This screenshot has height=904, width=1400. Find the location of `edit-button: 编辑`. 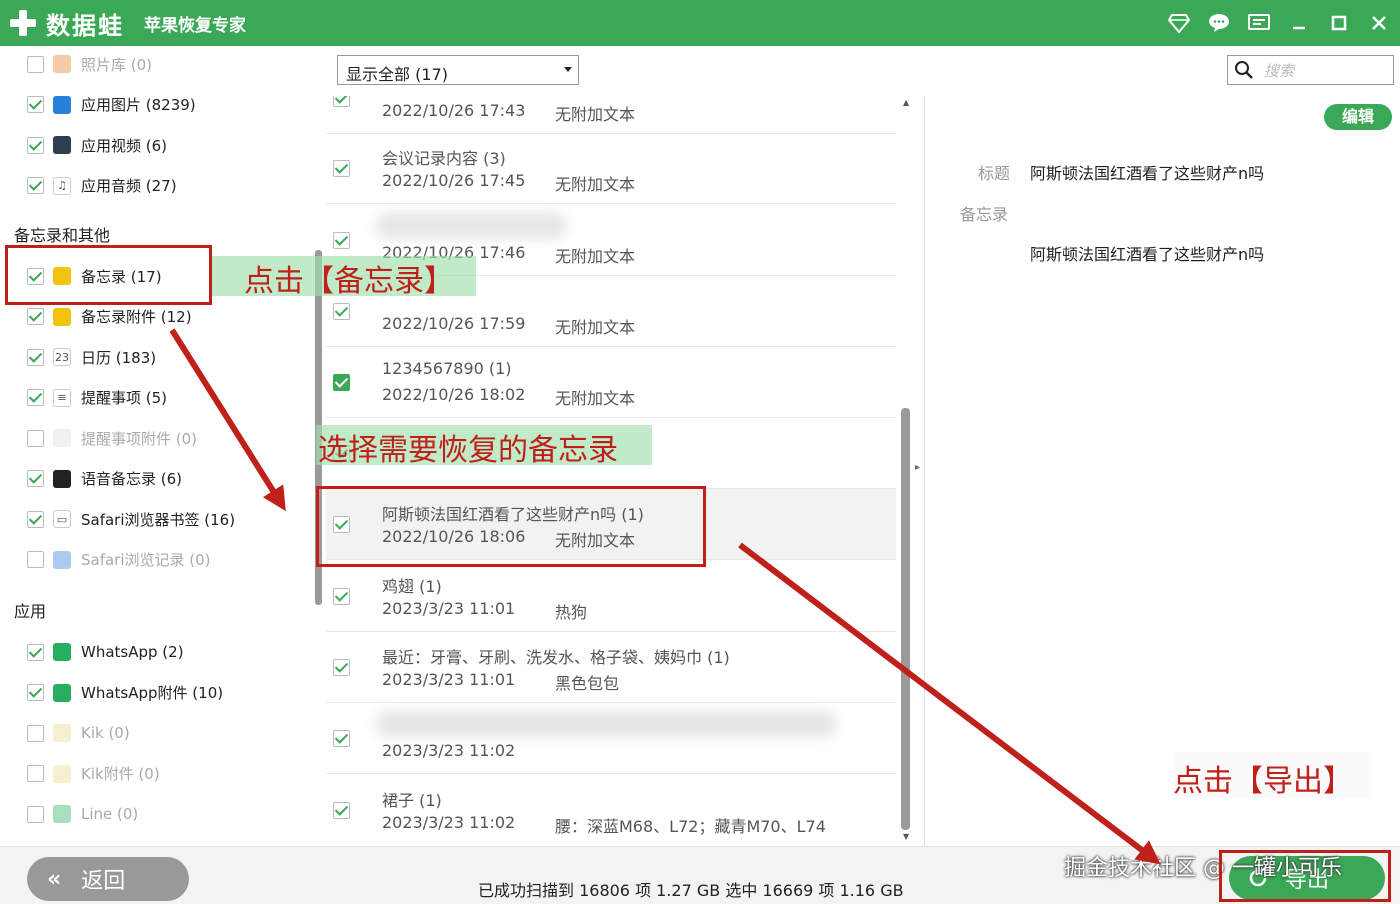

edit-button: 编辑 is located at coordinates (1358, 117).